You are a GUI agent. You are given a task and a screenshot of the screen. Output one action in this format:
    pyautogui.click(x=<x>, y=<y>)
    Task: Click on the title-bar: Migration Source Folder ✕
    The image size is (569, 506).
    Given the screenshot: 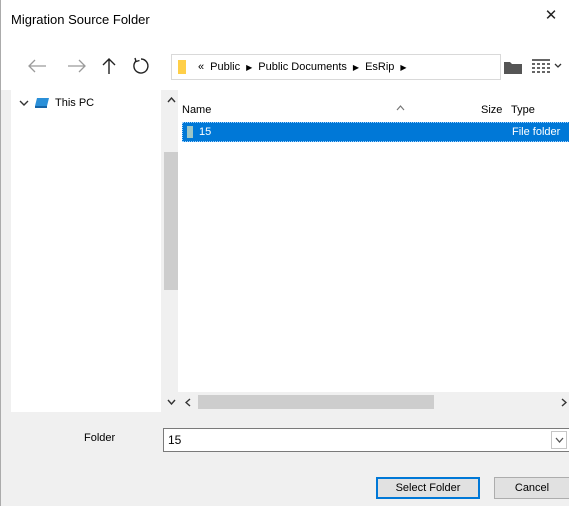 What is the action you would take?
    pyautogui.click(x=285, y=19)
    